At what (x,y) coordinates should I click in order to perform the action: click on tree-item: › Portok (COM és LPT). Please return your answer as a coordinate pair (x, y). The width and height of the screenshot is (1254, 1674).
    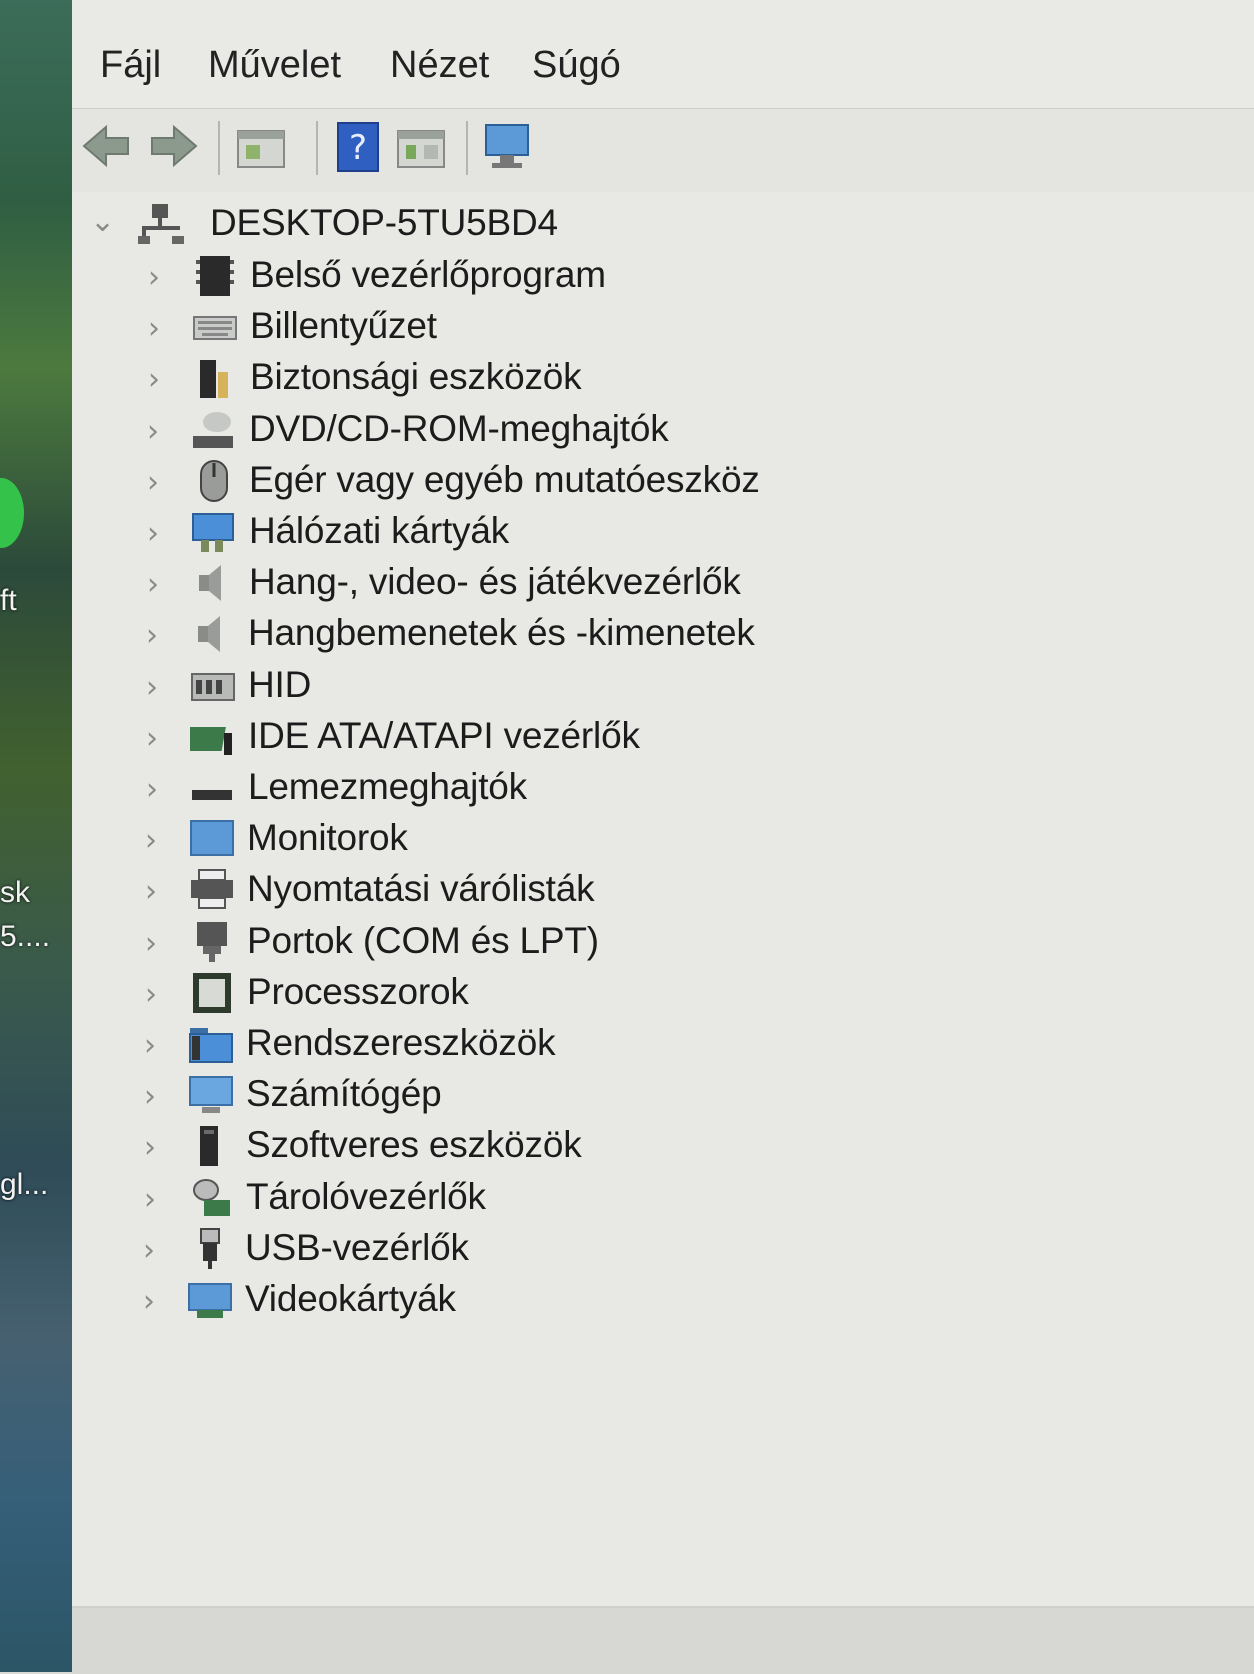
    Looking at the image, I should click on (522, 943).